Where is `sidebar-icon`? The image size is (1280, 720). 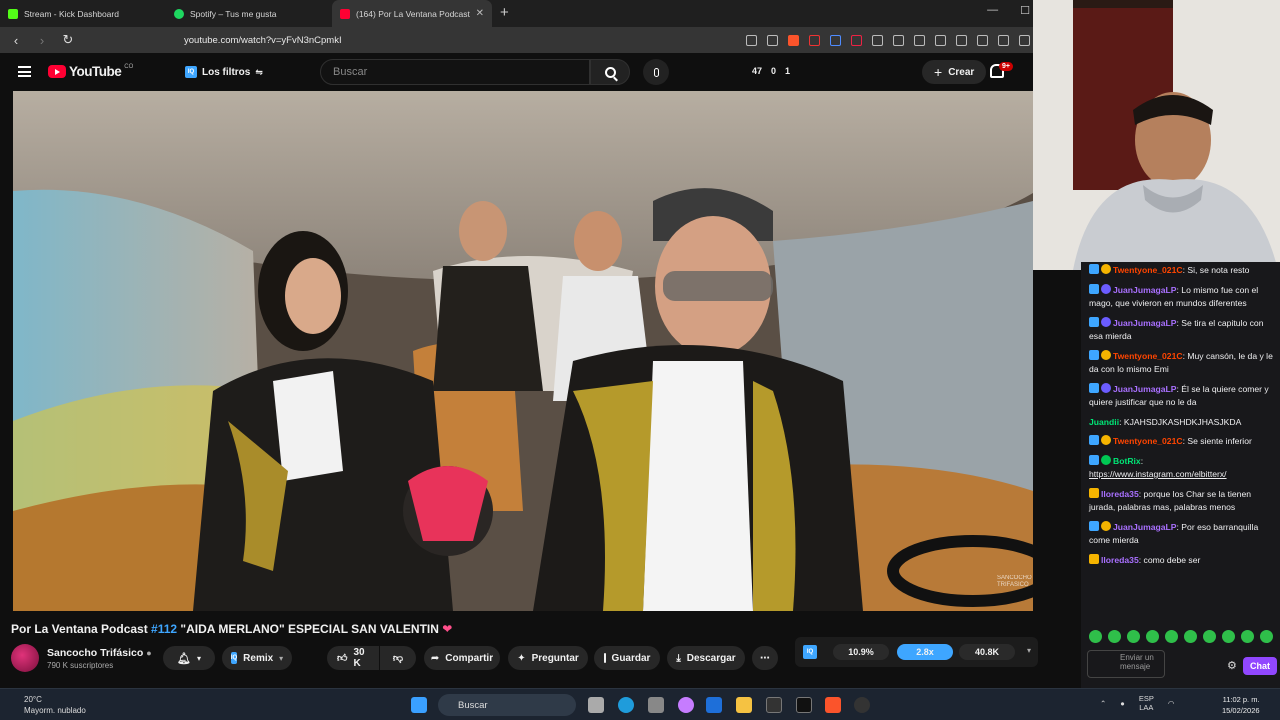 sidebar-icon is located at coordinates (982, 40).